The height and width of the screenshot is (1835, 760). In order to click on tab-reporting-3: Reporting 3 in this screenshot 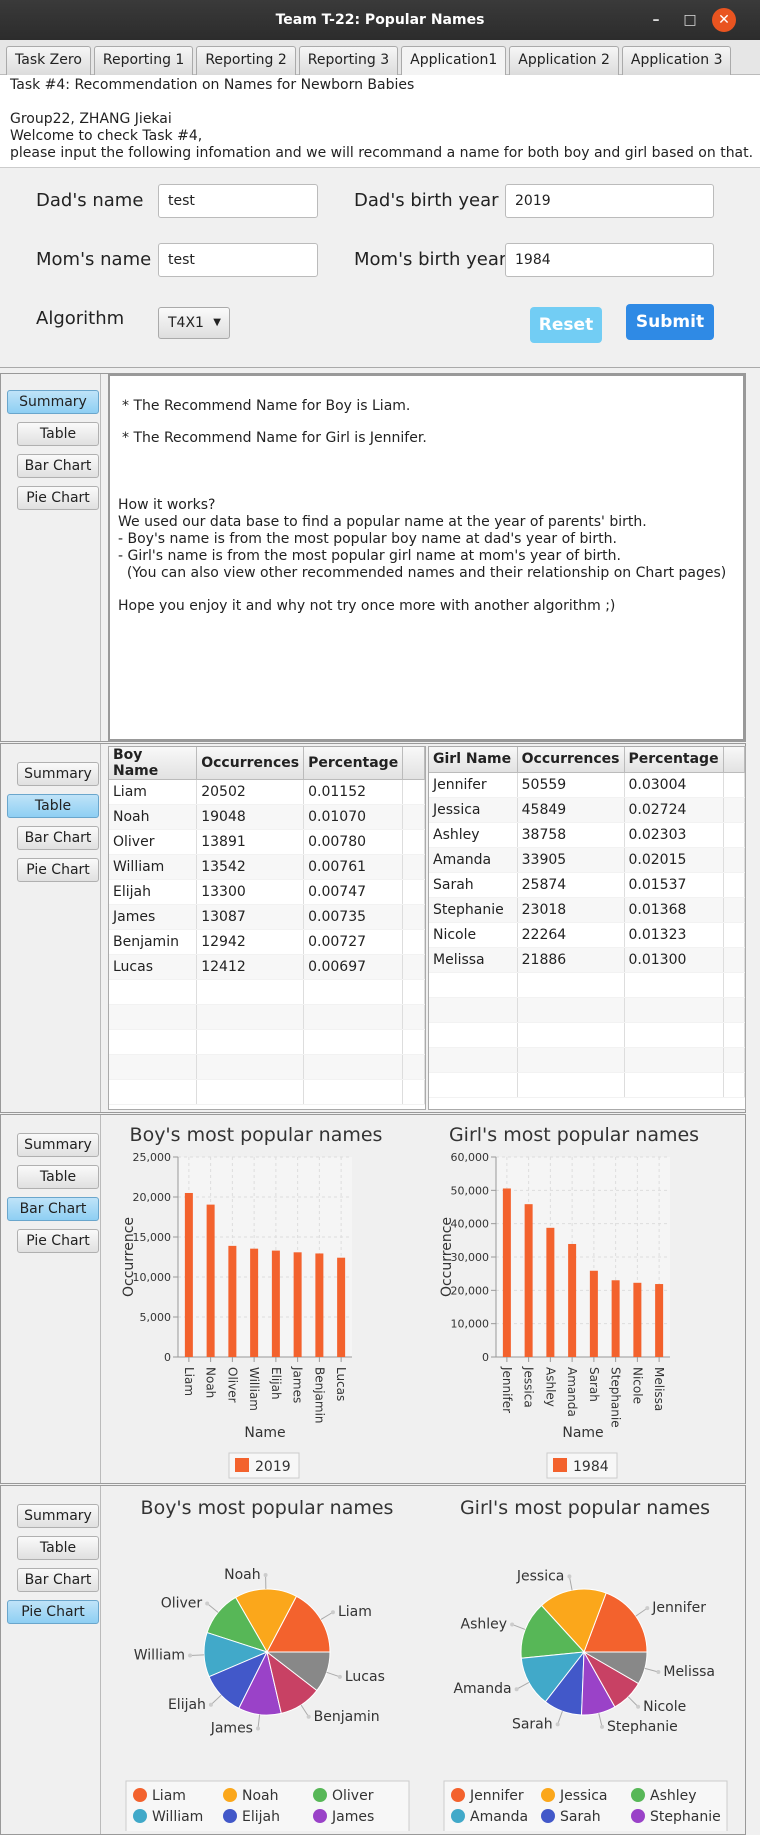, I will do `click(348, 60)`.